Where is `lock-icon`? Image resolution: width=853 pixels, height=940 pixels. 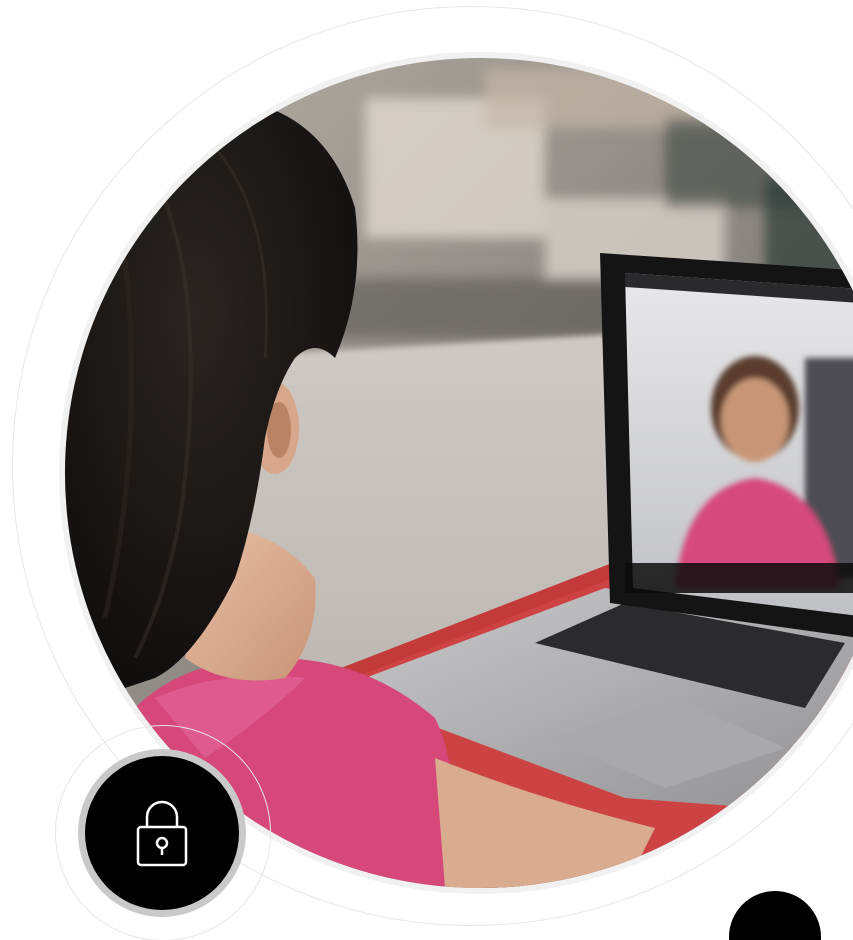 lock-icon is located at coordinates (162, 833).